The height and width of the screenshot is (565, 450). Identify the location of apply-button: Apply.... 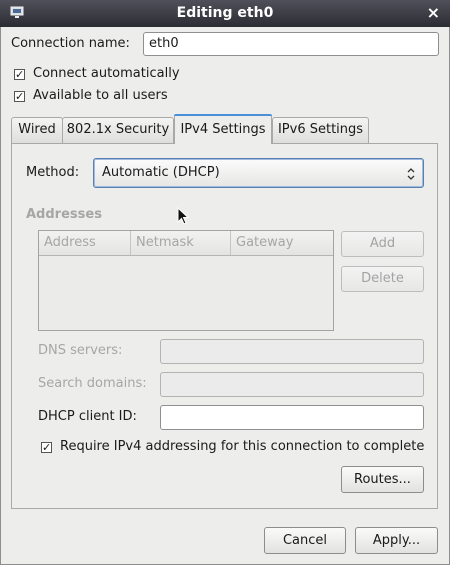
(396, 540).